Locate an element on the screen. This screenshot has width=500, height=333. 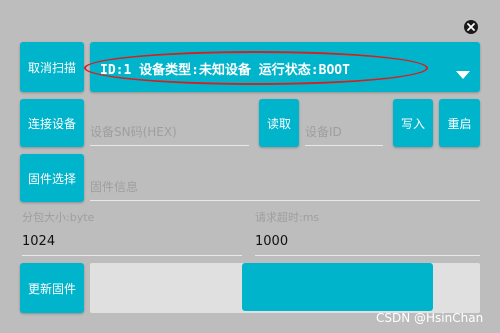
packet-size-input: 1024 is located at coordinates (132, 242).